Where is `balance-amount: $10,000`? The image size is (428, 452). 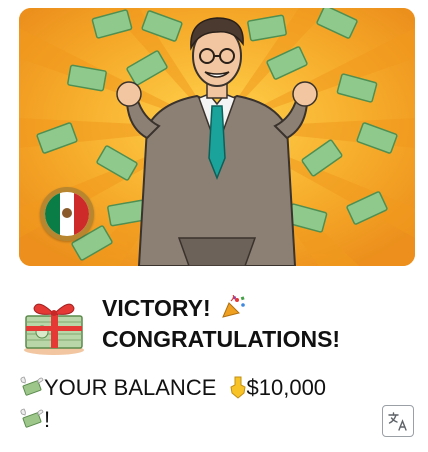
balance-amount: $10,000 is located at coordinates (286, 387).